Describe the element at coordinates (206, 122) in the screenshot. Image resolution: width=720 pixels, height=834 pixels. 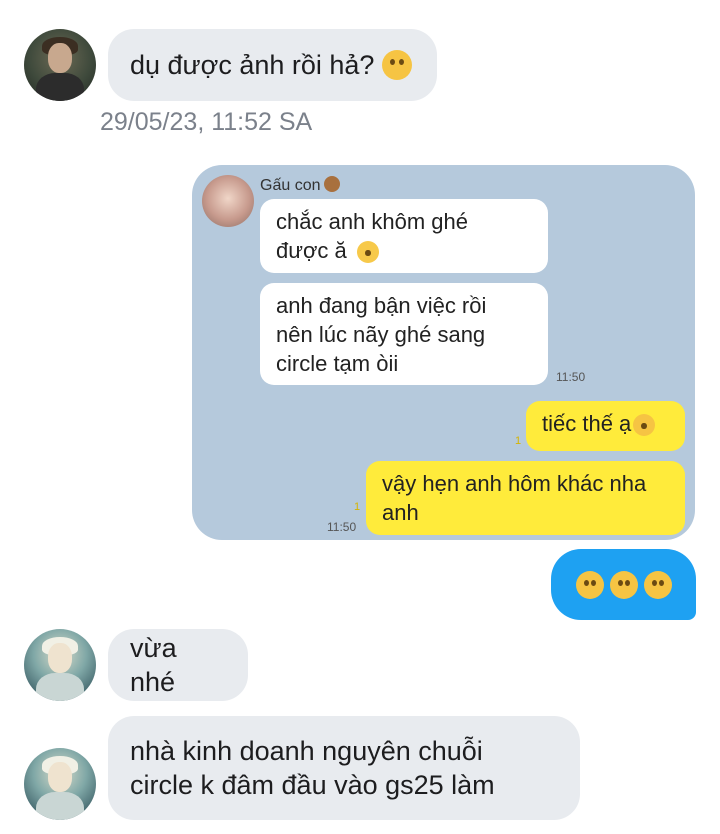
I see `message-timestamp: 29/05/23, 11:52 SA` at that location.